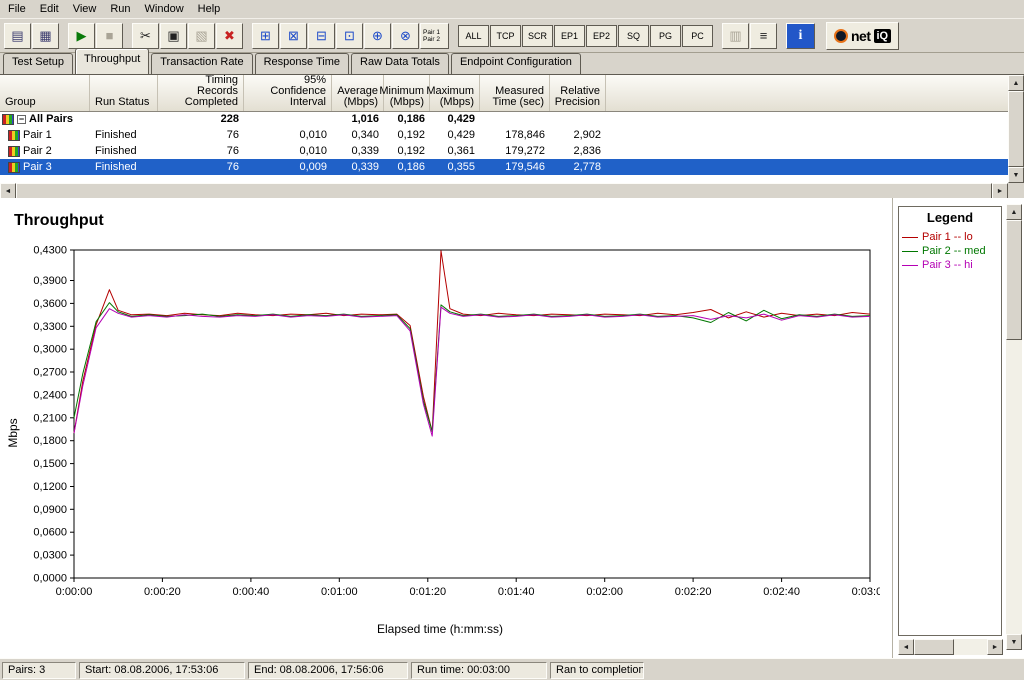  I want to click on filter-pg-button: PG, so click(665, 35).